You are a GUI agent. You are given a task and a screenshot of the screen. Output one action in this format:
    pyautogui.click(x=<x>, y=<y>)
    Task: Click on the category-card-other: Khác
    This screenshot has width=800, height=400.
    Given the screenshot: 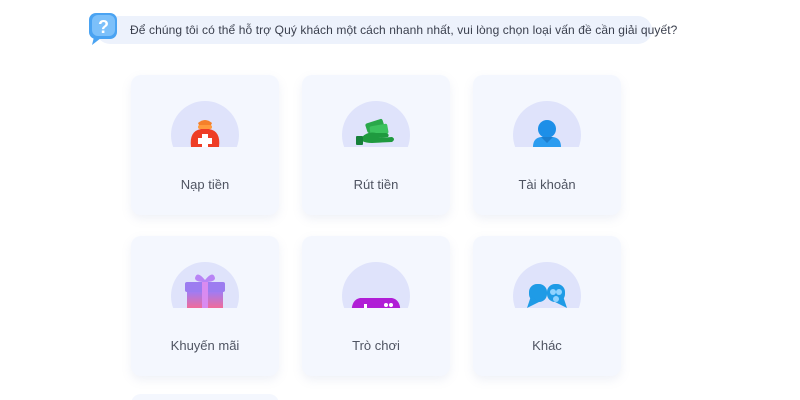 What is the action you would take?
    pyautogui.click(x=547, y=306)
    